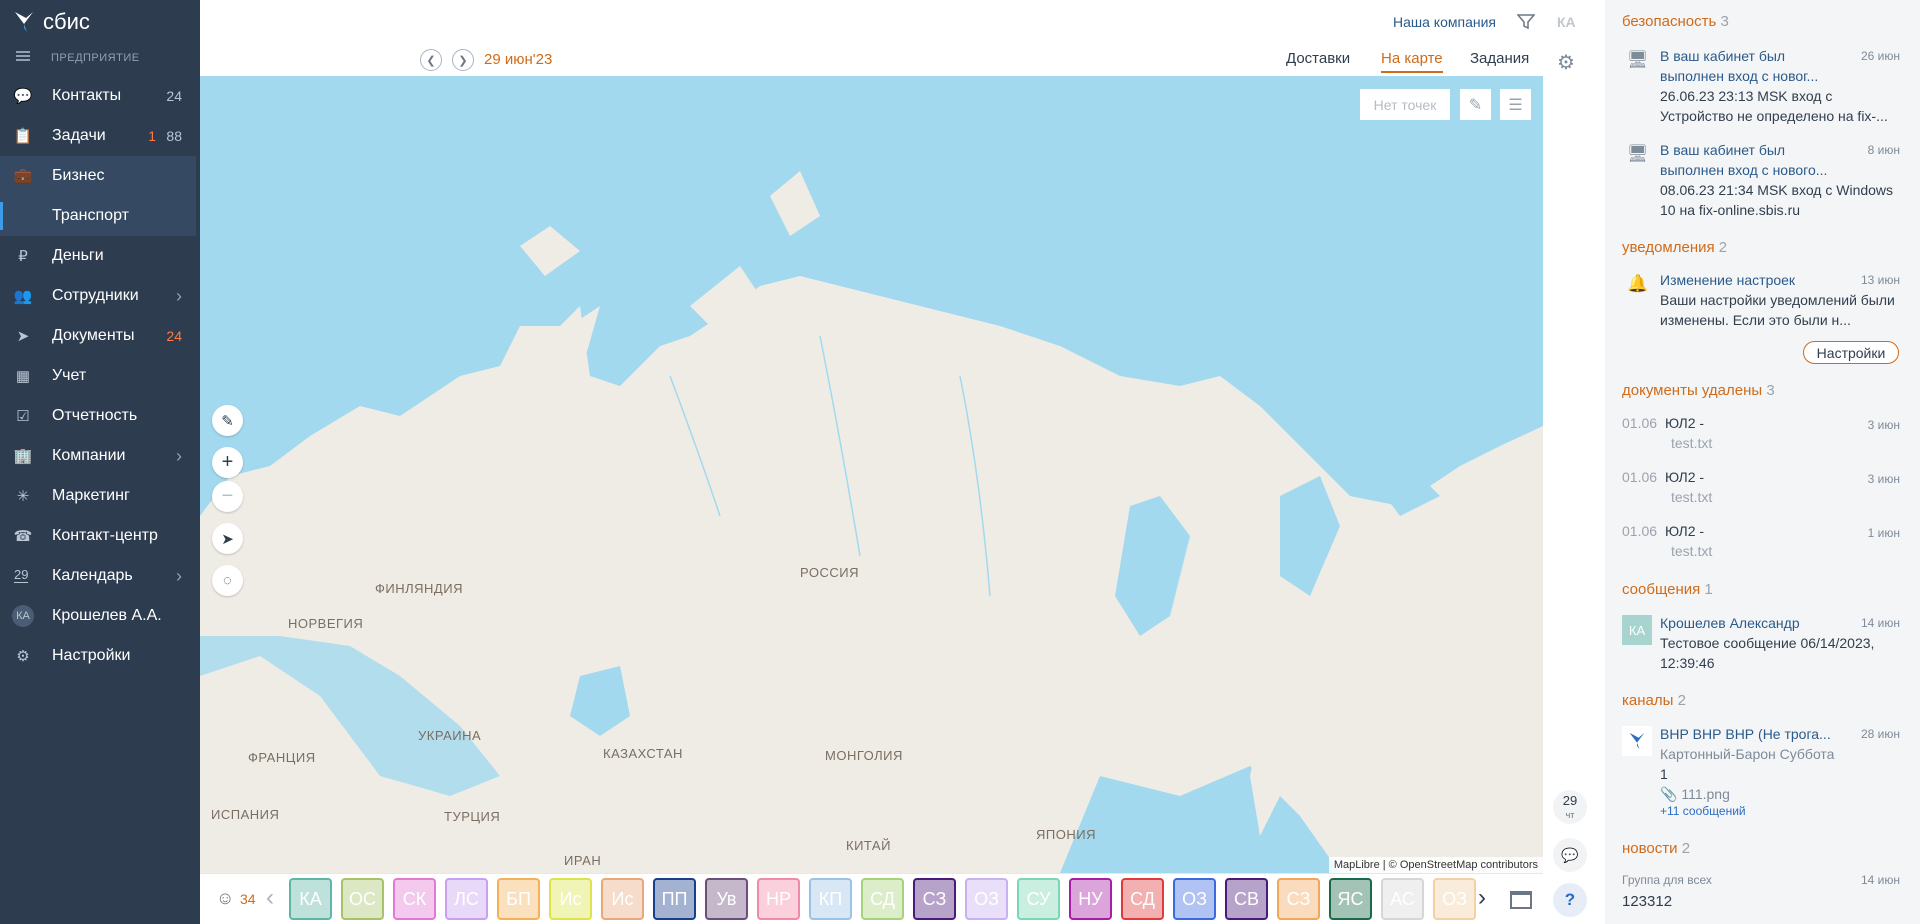 The image size is (1920, 924). What do you see at coordinates (1570, 855) in the screenshot?
I see `chat-icon: 💬` at bounding box center [1570, 855].